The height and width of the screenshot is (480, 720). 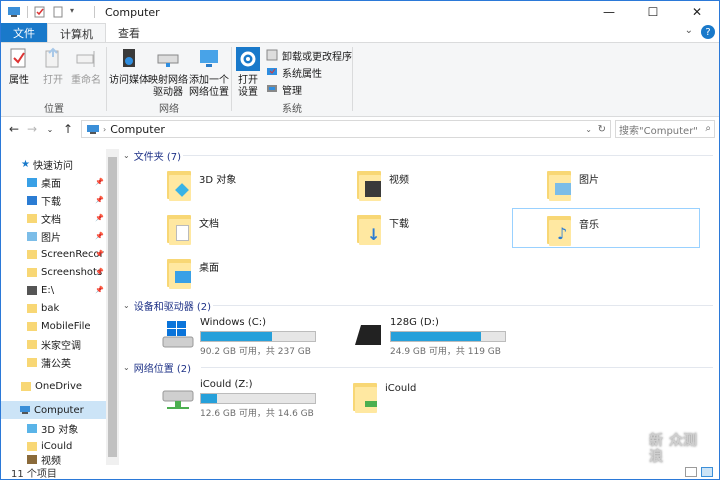 I want to click on close-button: ✕, so click(x=697, y=12).